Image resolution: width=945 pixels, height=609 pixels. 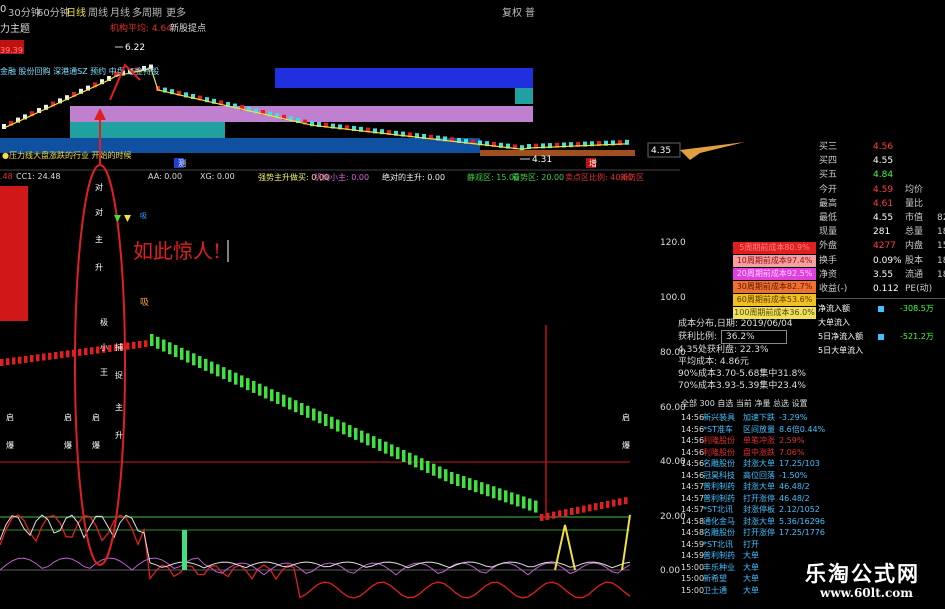 What do you see at coordinates (14, 253) in the screenshot?
I see `indicator-red-block` at bounding box center [14, 253].